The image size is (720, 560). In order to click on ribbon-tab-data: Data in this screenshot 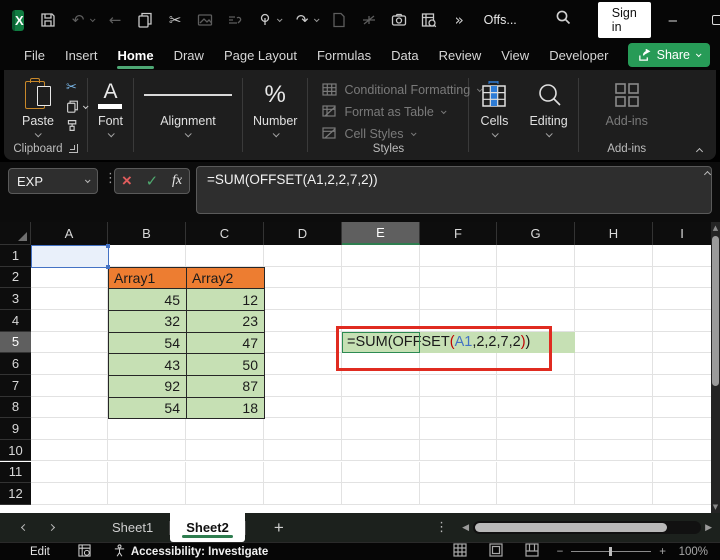, I will do `click(404, 55)`.